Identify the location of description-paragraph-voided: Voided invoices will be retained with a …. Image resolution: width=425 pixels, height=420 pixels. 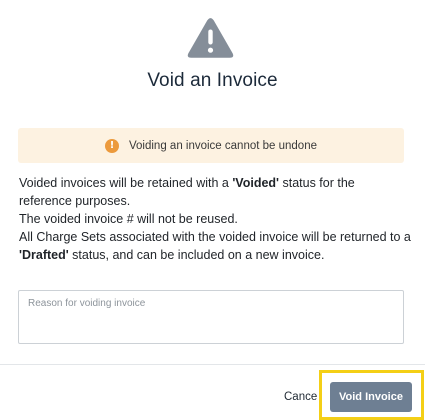
(187, 192).